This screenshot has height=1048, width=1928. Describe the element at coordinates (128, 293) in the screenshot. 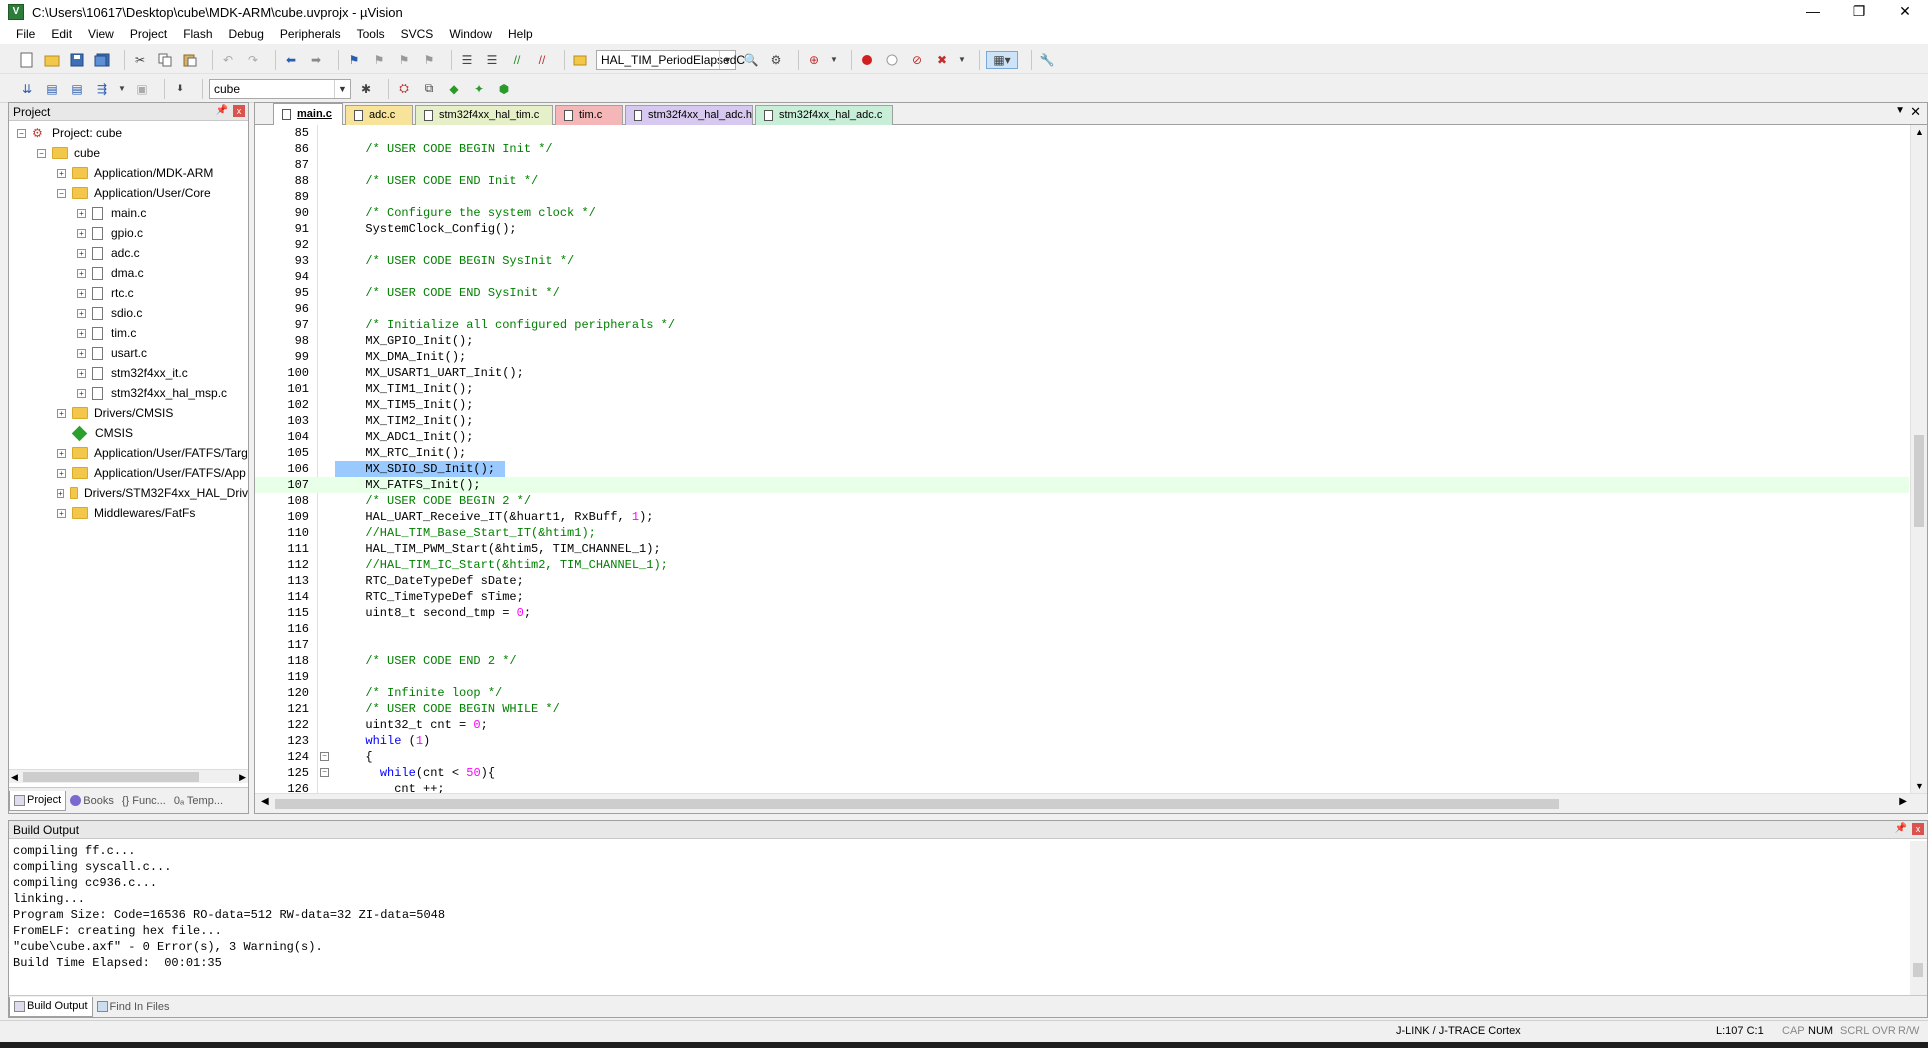

I see `tree-item: + rtc.c` at that location.